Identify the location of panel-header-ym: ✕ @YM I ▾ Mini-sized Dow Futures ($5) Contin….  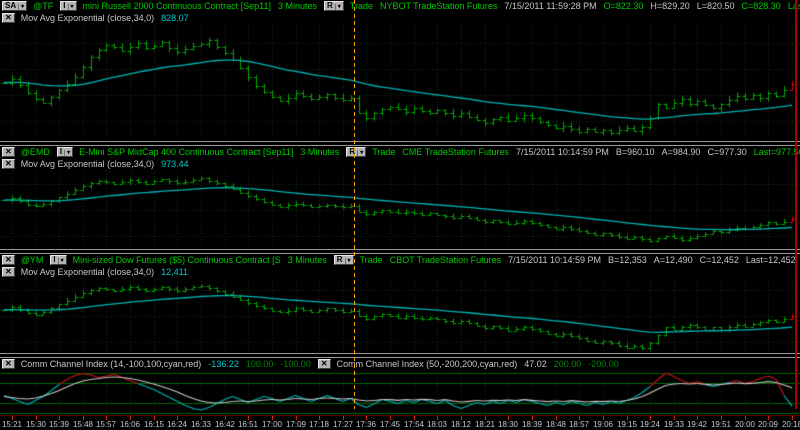
(400, 260).